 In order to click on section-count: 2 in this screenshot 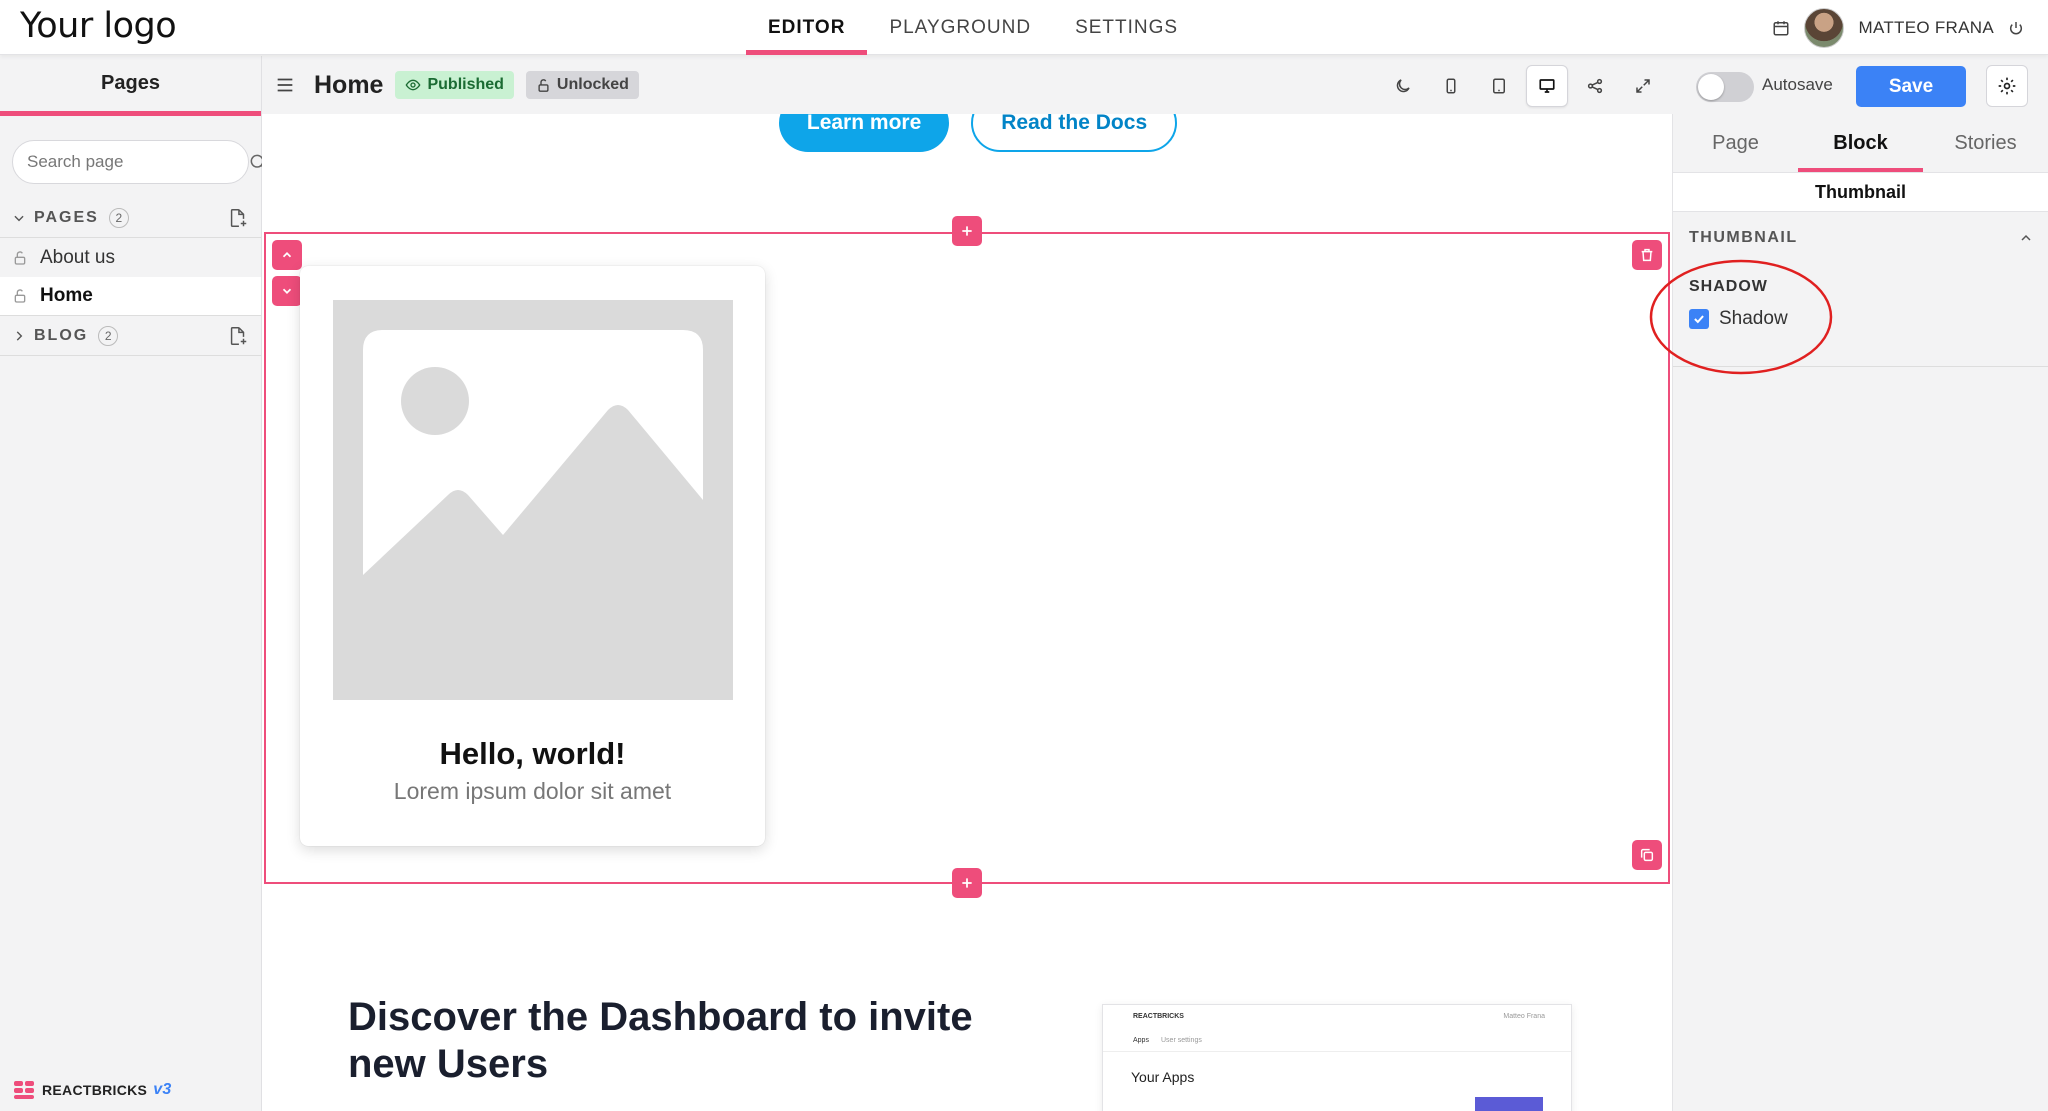, I will do `click(108, 335)`.